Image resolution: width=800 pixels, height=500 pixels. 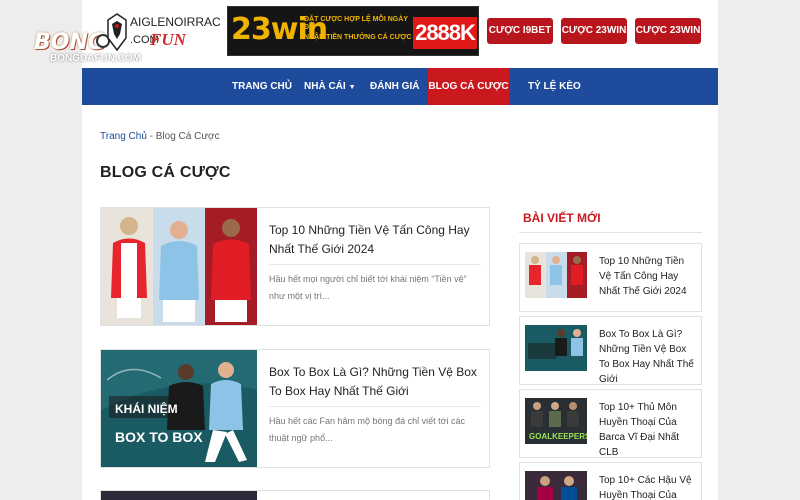 I want to click on nav-label: TỶ LỆ KÈO, so click(x=554, y=86).